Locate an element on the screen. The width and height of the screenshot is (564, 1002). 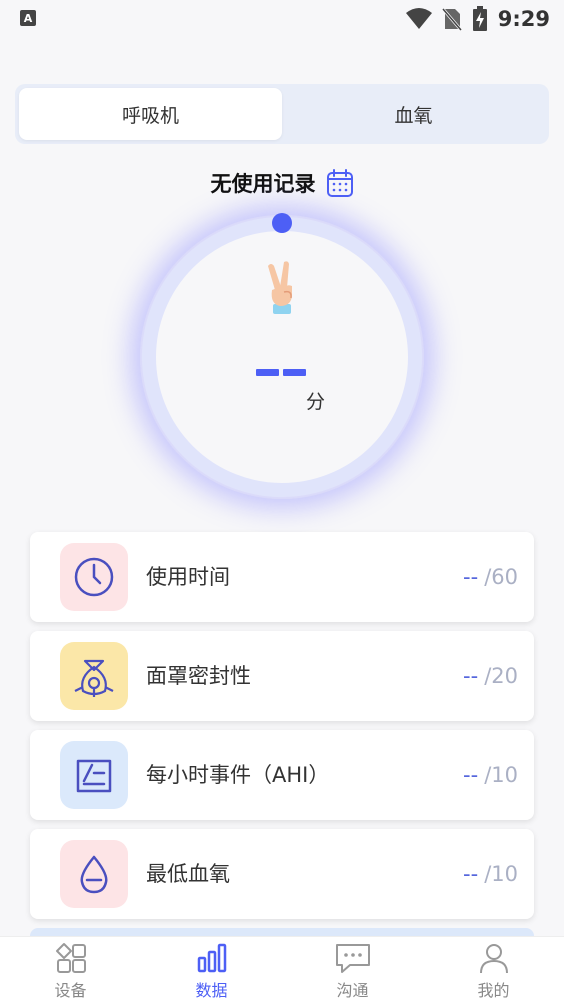
nav-item-device: 设备 is located at coordinates (70, 969).